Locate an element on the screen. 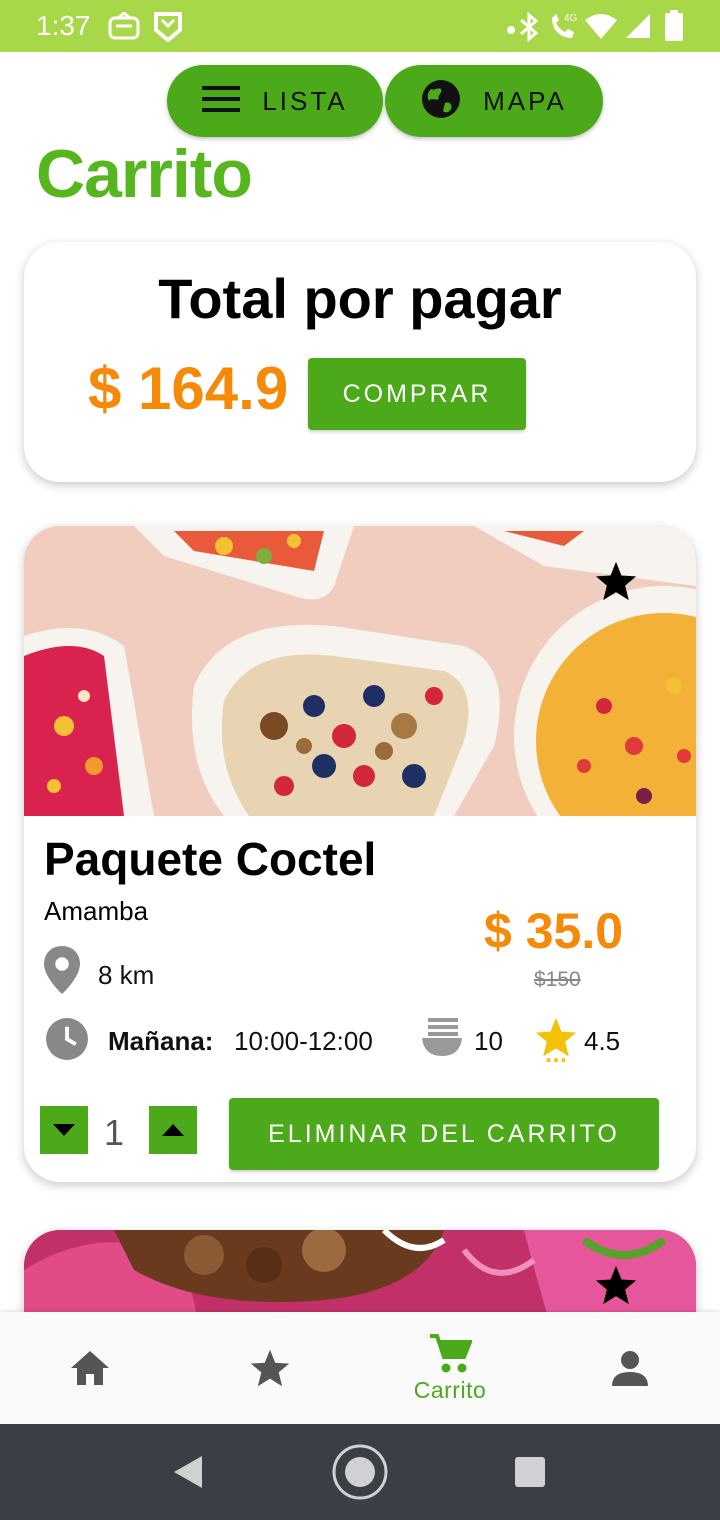  home-icon is located at coordinates (90, 1368).